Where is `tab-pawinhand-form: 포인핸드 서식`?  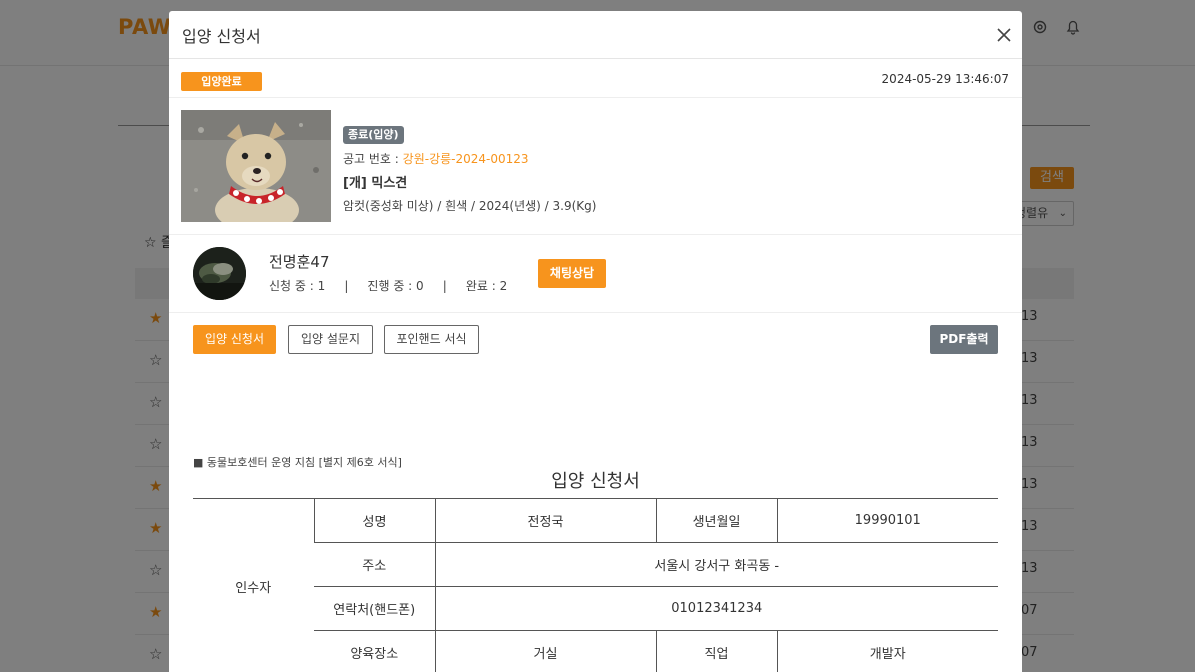
tab-pawinhand-form: 포인핸드 서식 is located at coordinates (431, 339).